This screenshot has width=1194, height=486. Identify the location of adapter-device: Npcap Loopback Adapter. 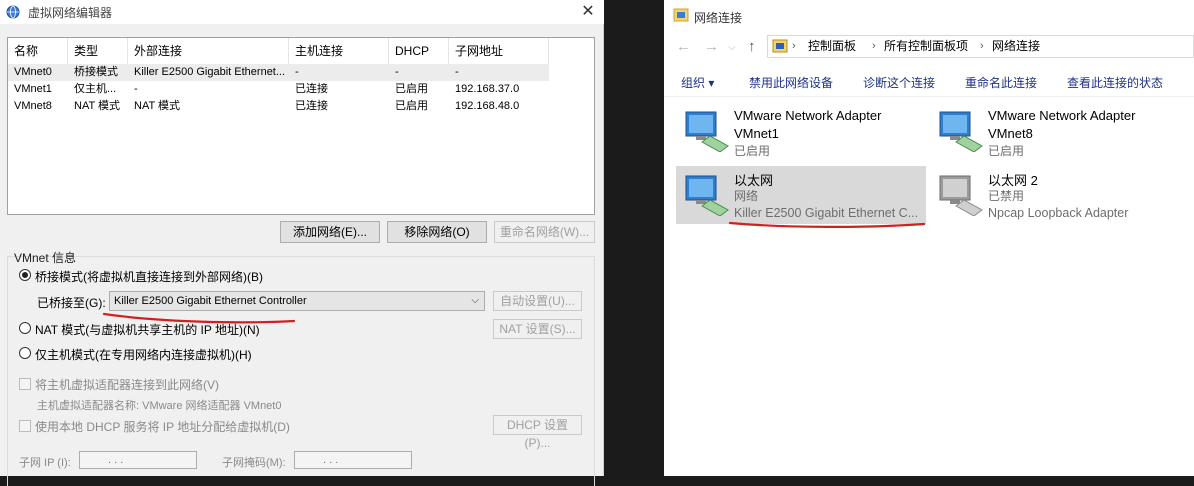
(1058, 213).